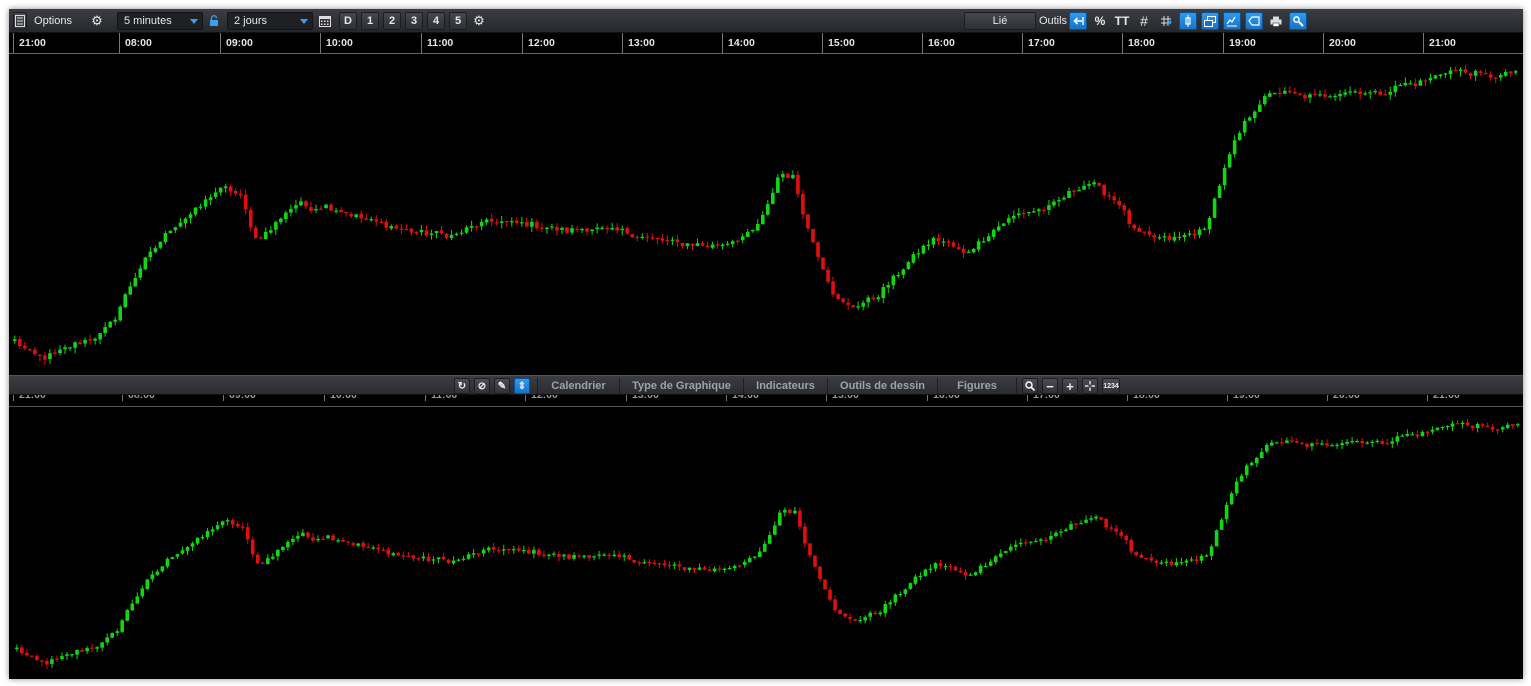  Describe the element at coordinates (325, 21) in the screenshot. I see `calendar-icon` at that location.